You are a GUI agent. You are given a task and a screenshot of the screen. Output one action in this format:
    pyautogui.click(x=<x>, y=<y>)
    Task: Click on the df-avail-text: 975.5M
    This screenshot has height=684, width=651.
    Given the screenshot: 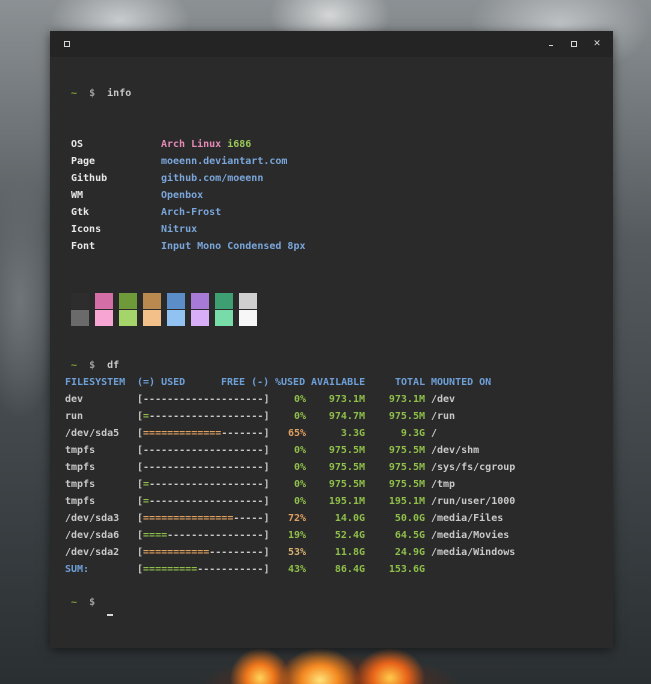 What is the action you would take?
    pyautogui.click(x=346, y=450)
    